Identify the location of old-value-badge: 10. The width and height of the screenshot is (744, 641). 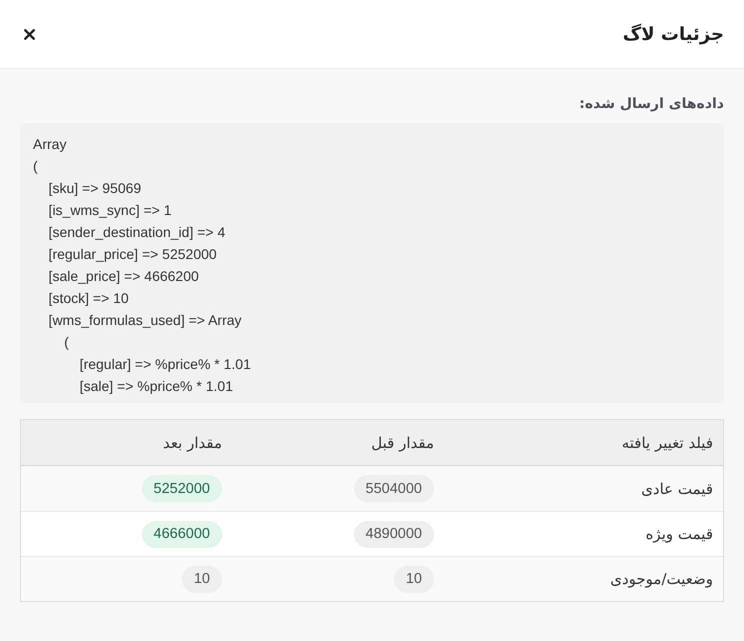
(414, 579).